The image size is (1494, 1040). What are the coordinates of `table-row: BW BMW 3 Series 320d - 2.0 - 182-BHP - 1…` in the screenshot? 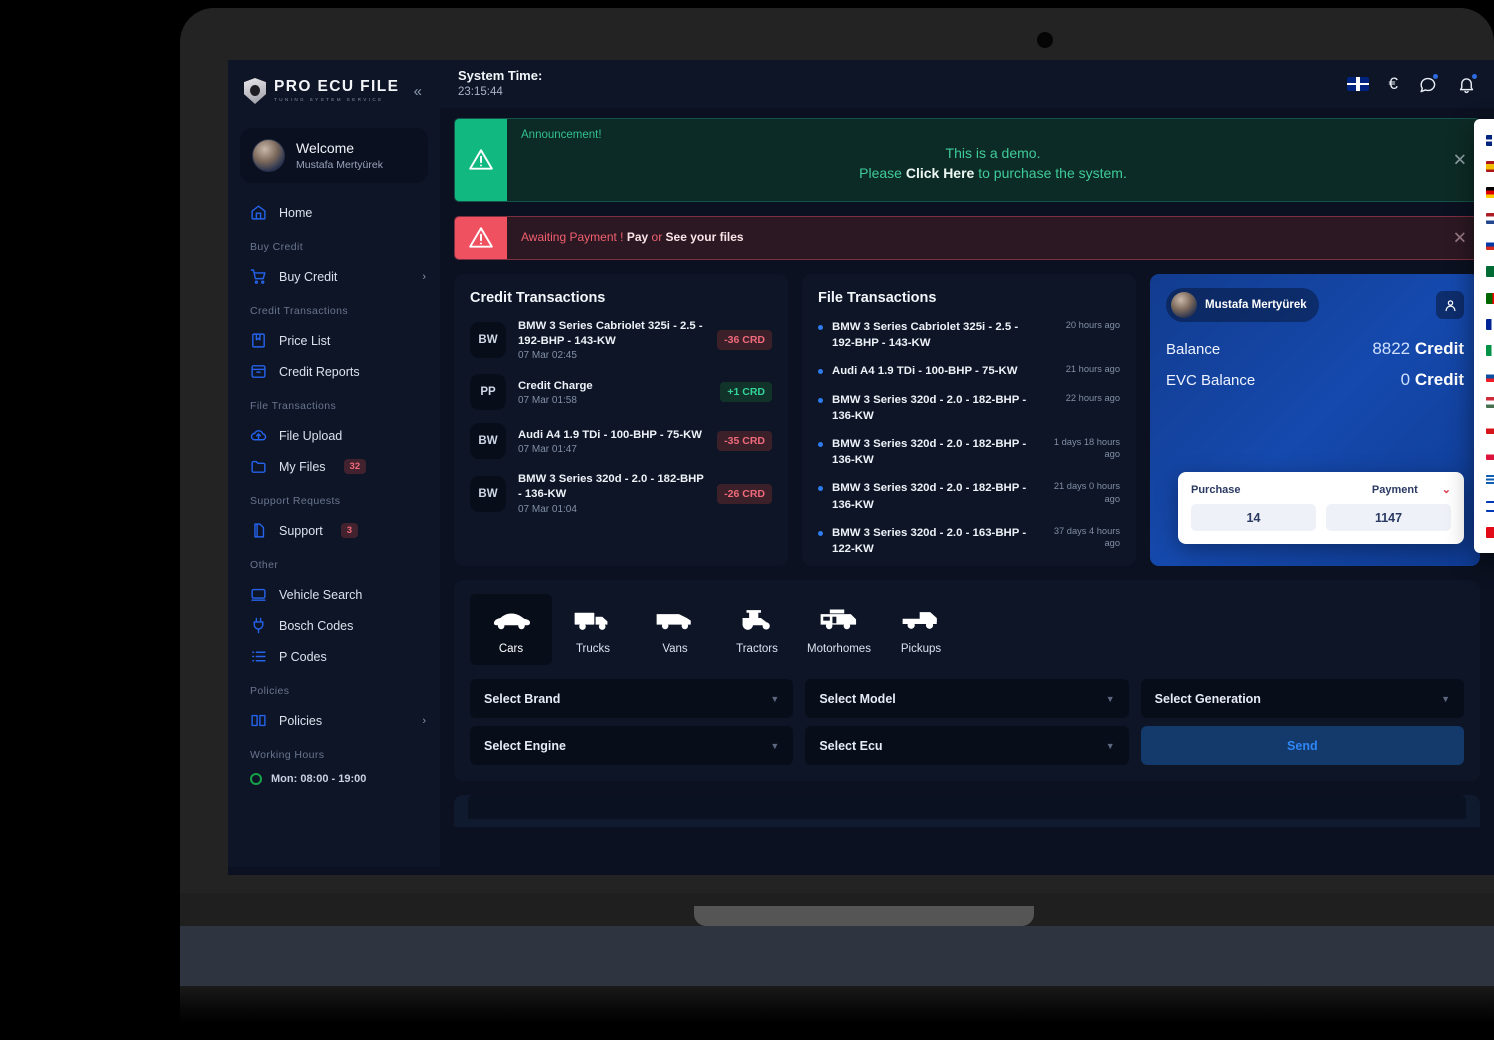 It's located at (621, 493).